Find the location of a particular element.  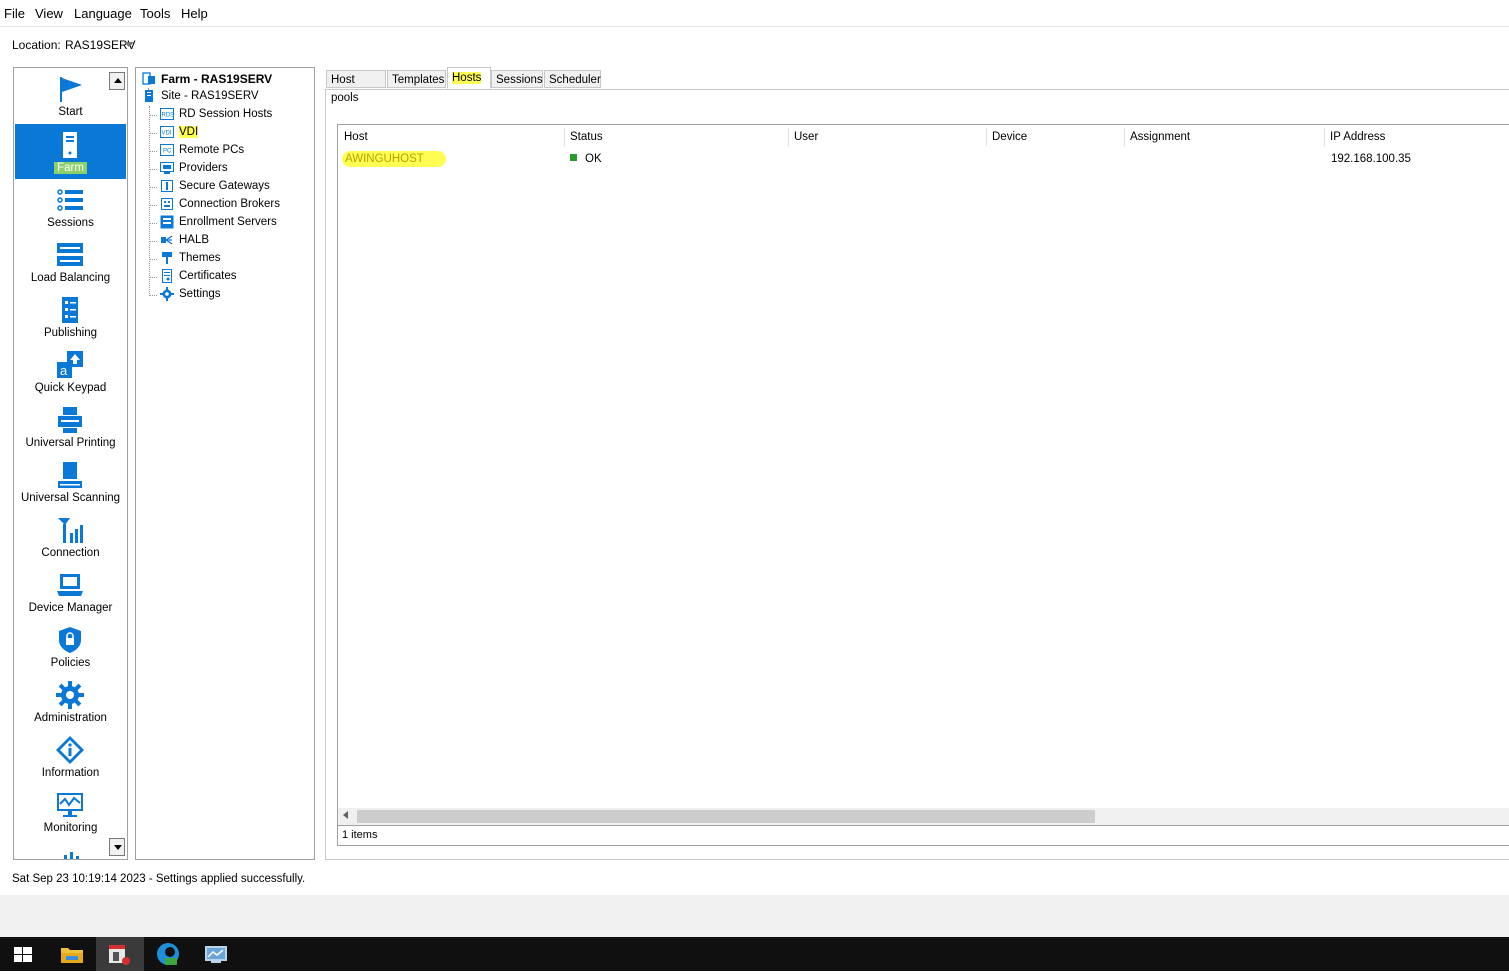

scroll-left-arrow-icon is located at coordinates (345, 815).